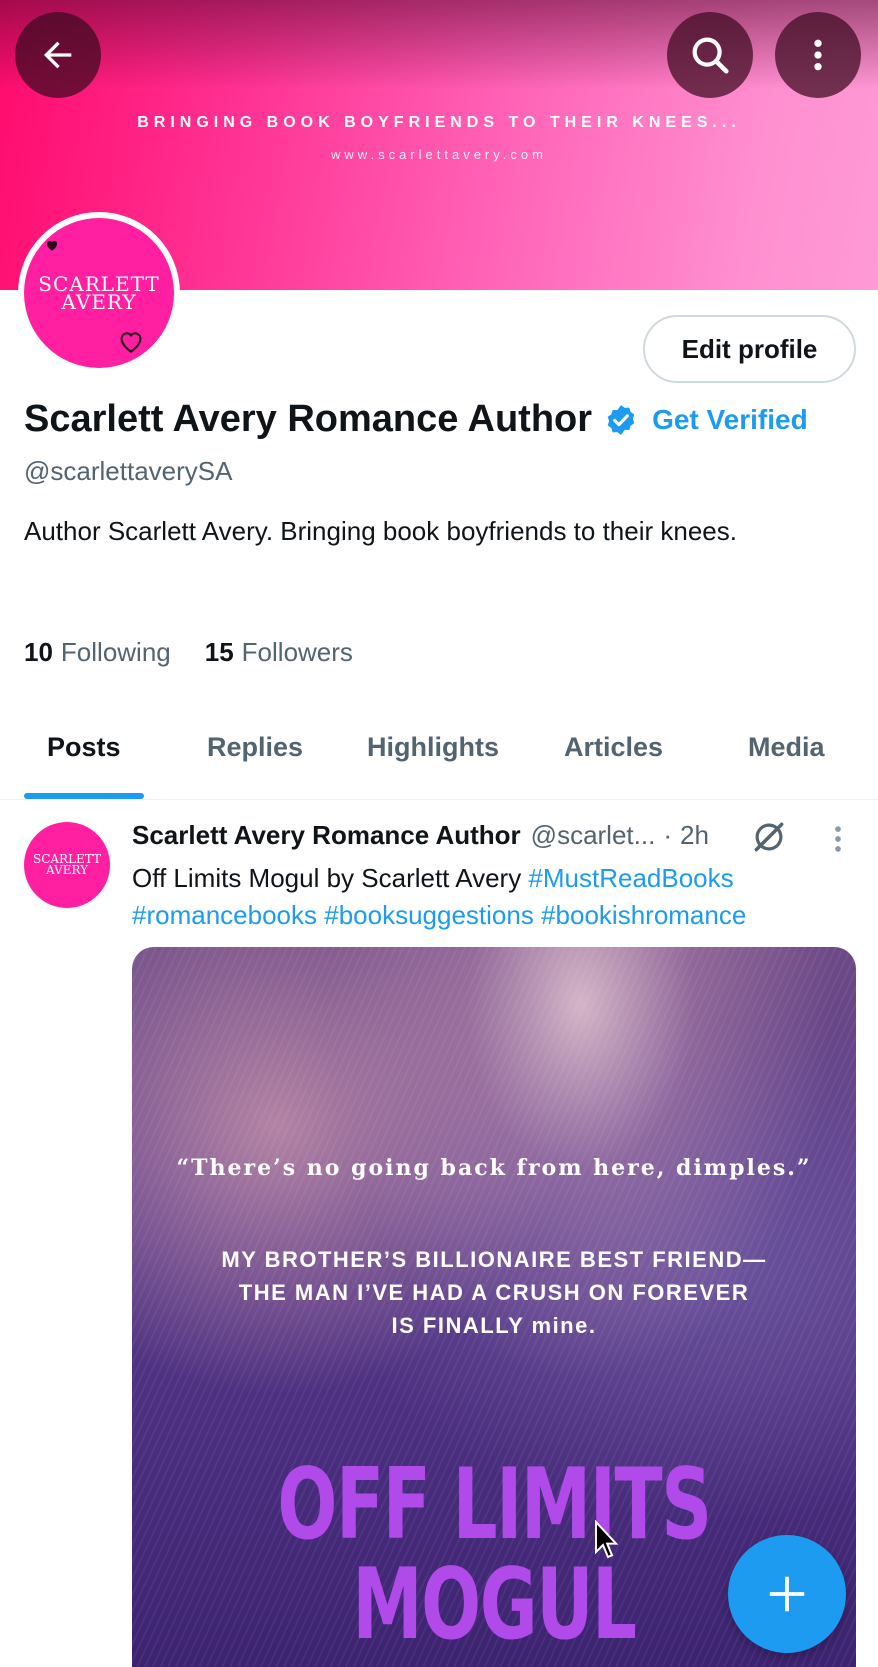 The image size is (878, 1667). What do you see at coordinates (115, 652) in the screenshot?
I see `following-label: Following` at bounding box center [115, 652].